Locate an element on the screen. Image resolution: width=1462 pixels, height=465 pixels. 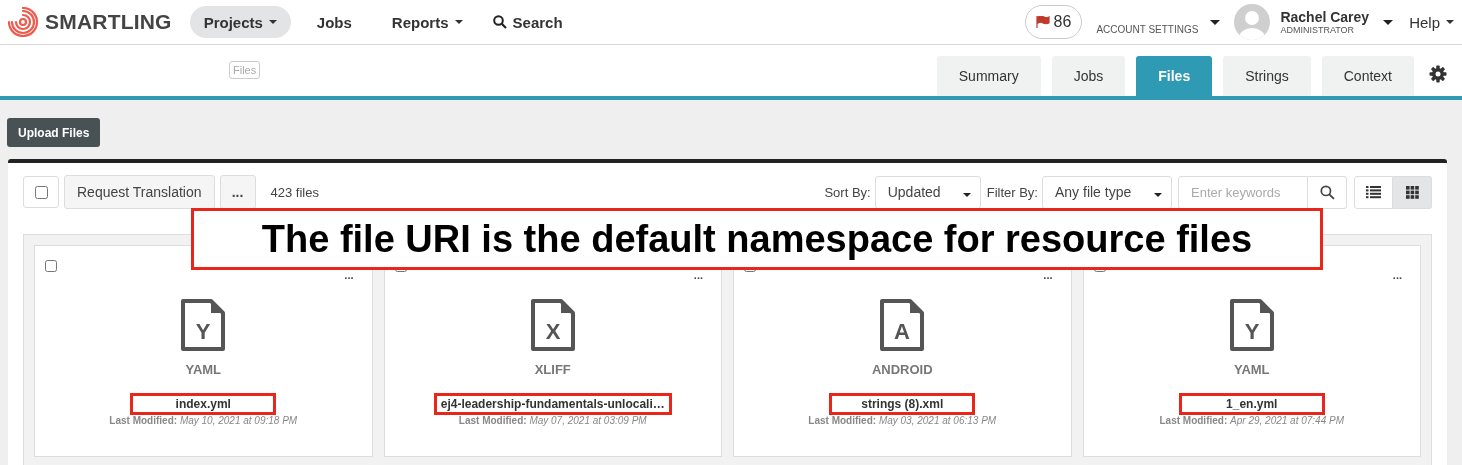
last-modified: Last Modified: May 10, 2021 at 09:18 PM is located at coordinates (203, 420).